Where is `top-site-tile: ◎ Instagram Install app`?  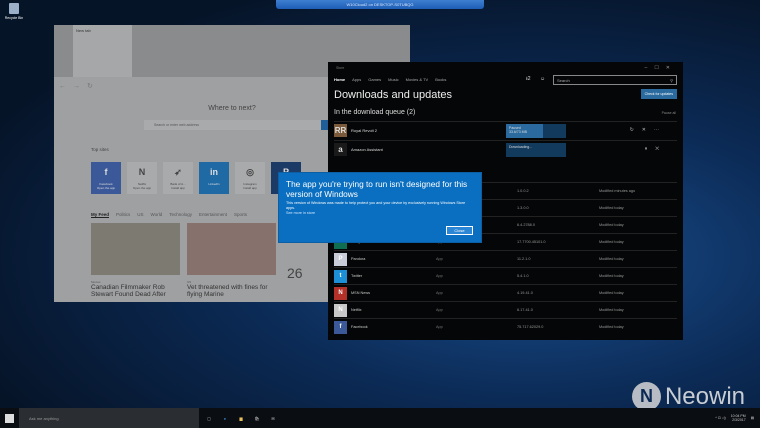 top-site-tile: ◎ Instagram Install app is located at coordinates (250, 178).